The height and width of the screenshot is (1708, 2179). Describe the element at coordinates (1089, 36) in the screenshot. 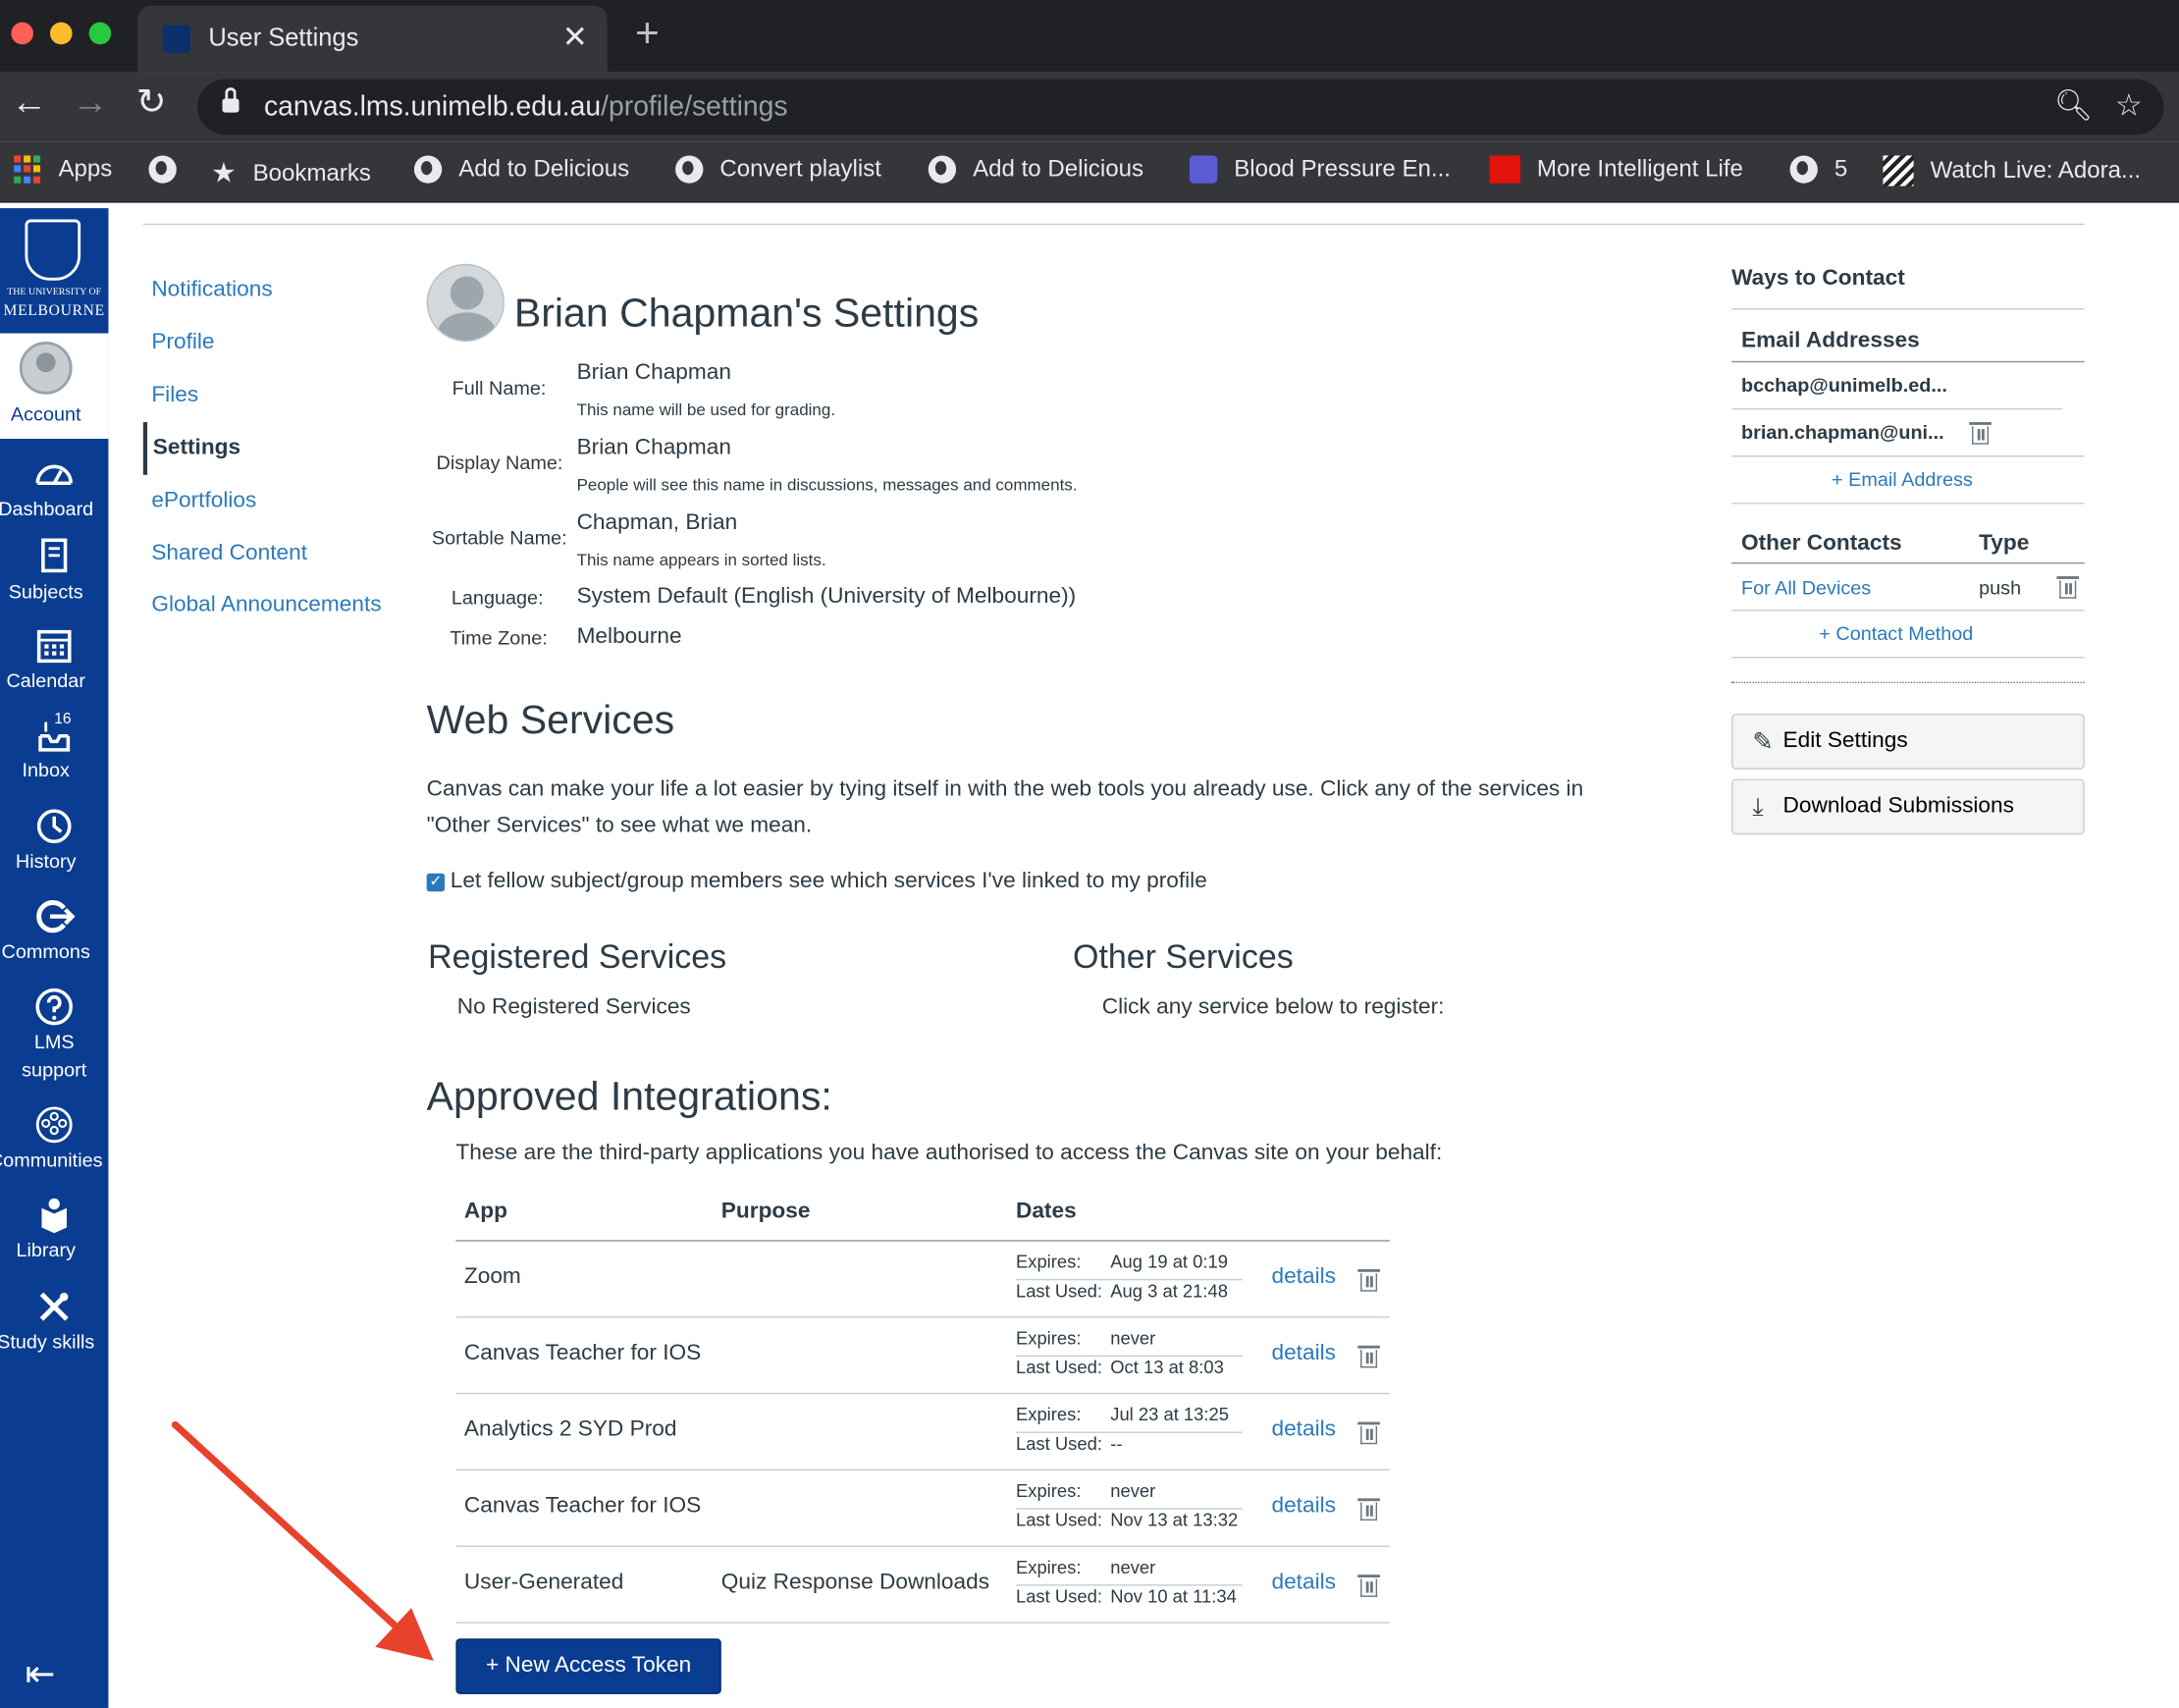

I see `browser-tab-bar: User Settings ✕ +` at that location.